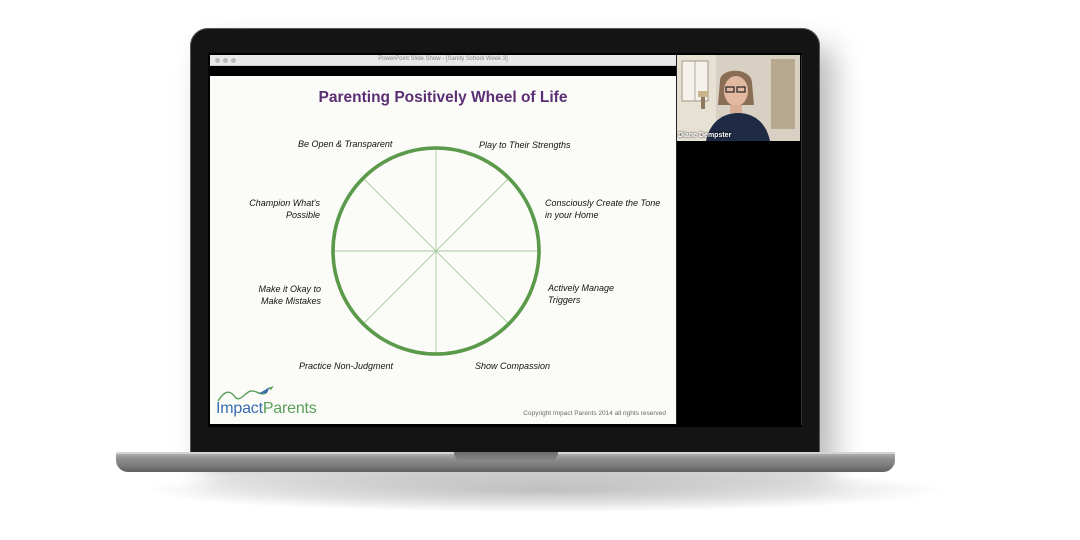 This screenshot has height=540, width=1080. Describe the element at coordinates (284, 203) in the screenshot. I see `wheel-label-line: Champion What's` at that location.